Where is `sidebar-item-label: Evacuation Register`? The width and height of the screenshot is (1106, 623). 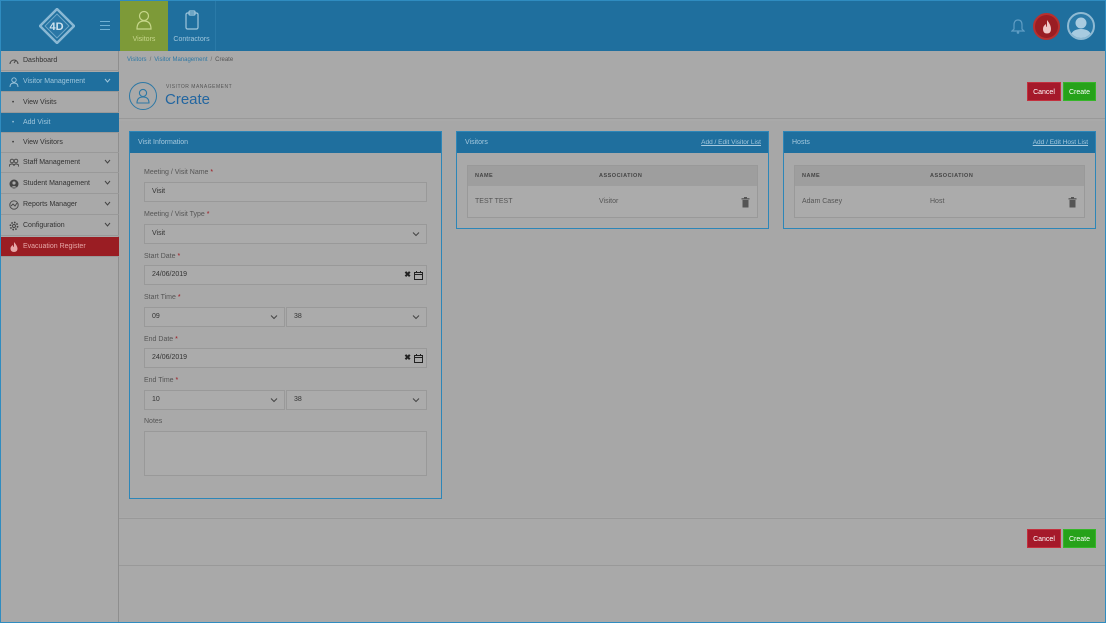
sidebar-item-label: Evacuation Register is located at coordinates (54, 246).